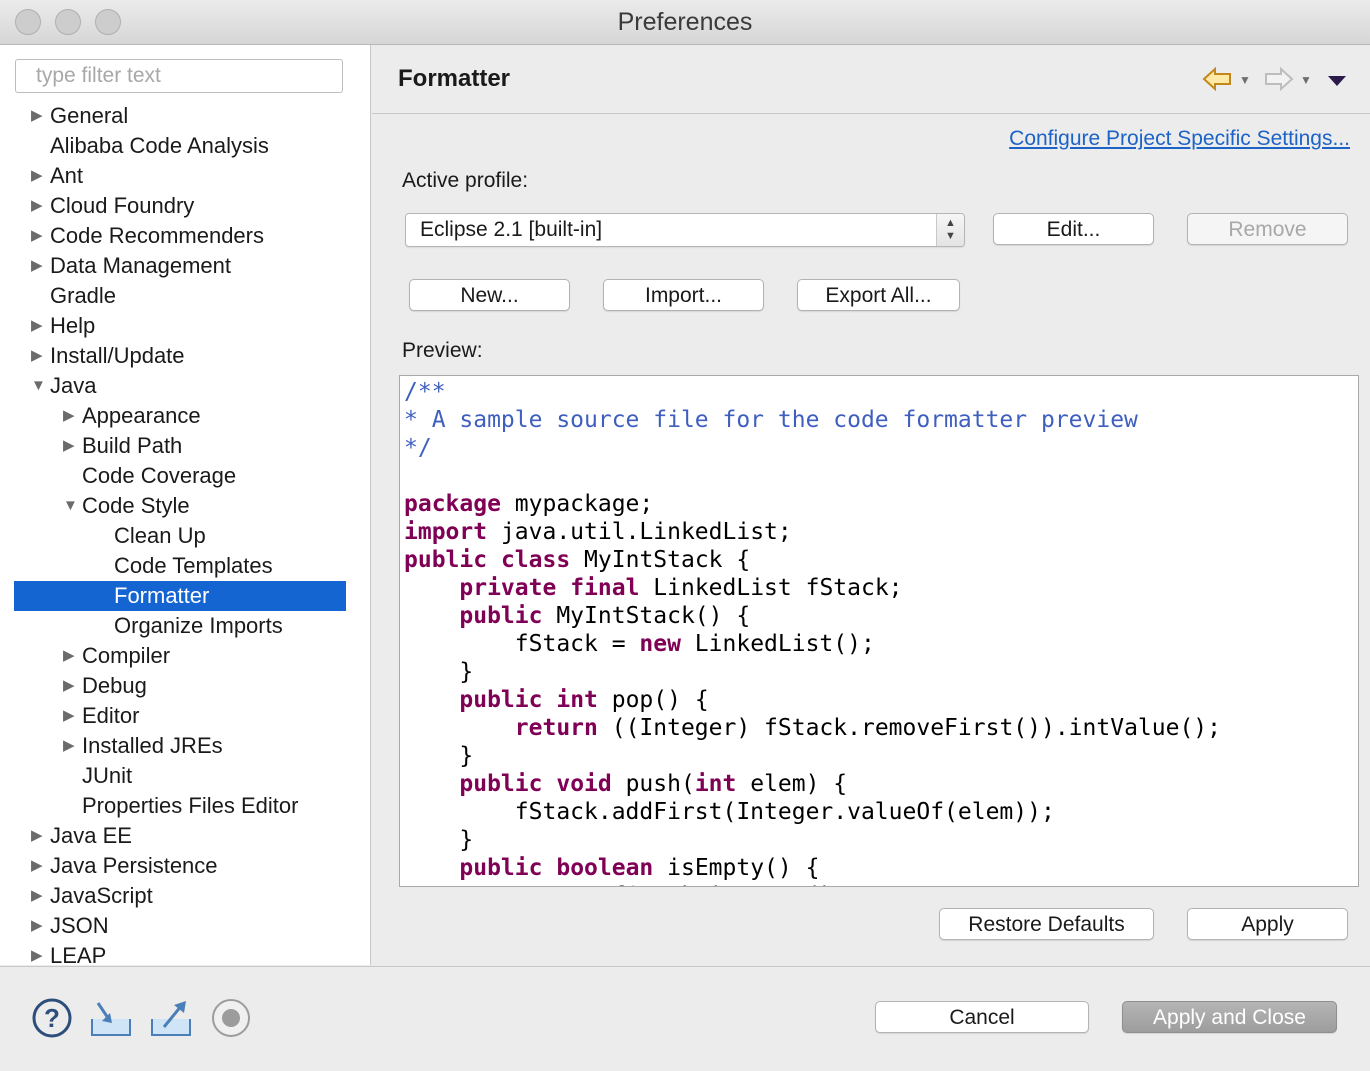 The width and height of the screenshot is (1370, 1071). I want to click on remove-profile-button: Remove, so click(1267, 229).